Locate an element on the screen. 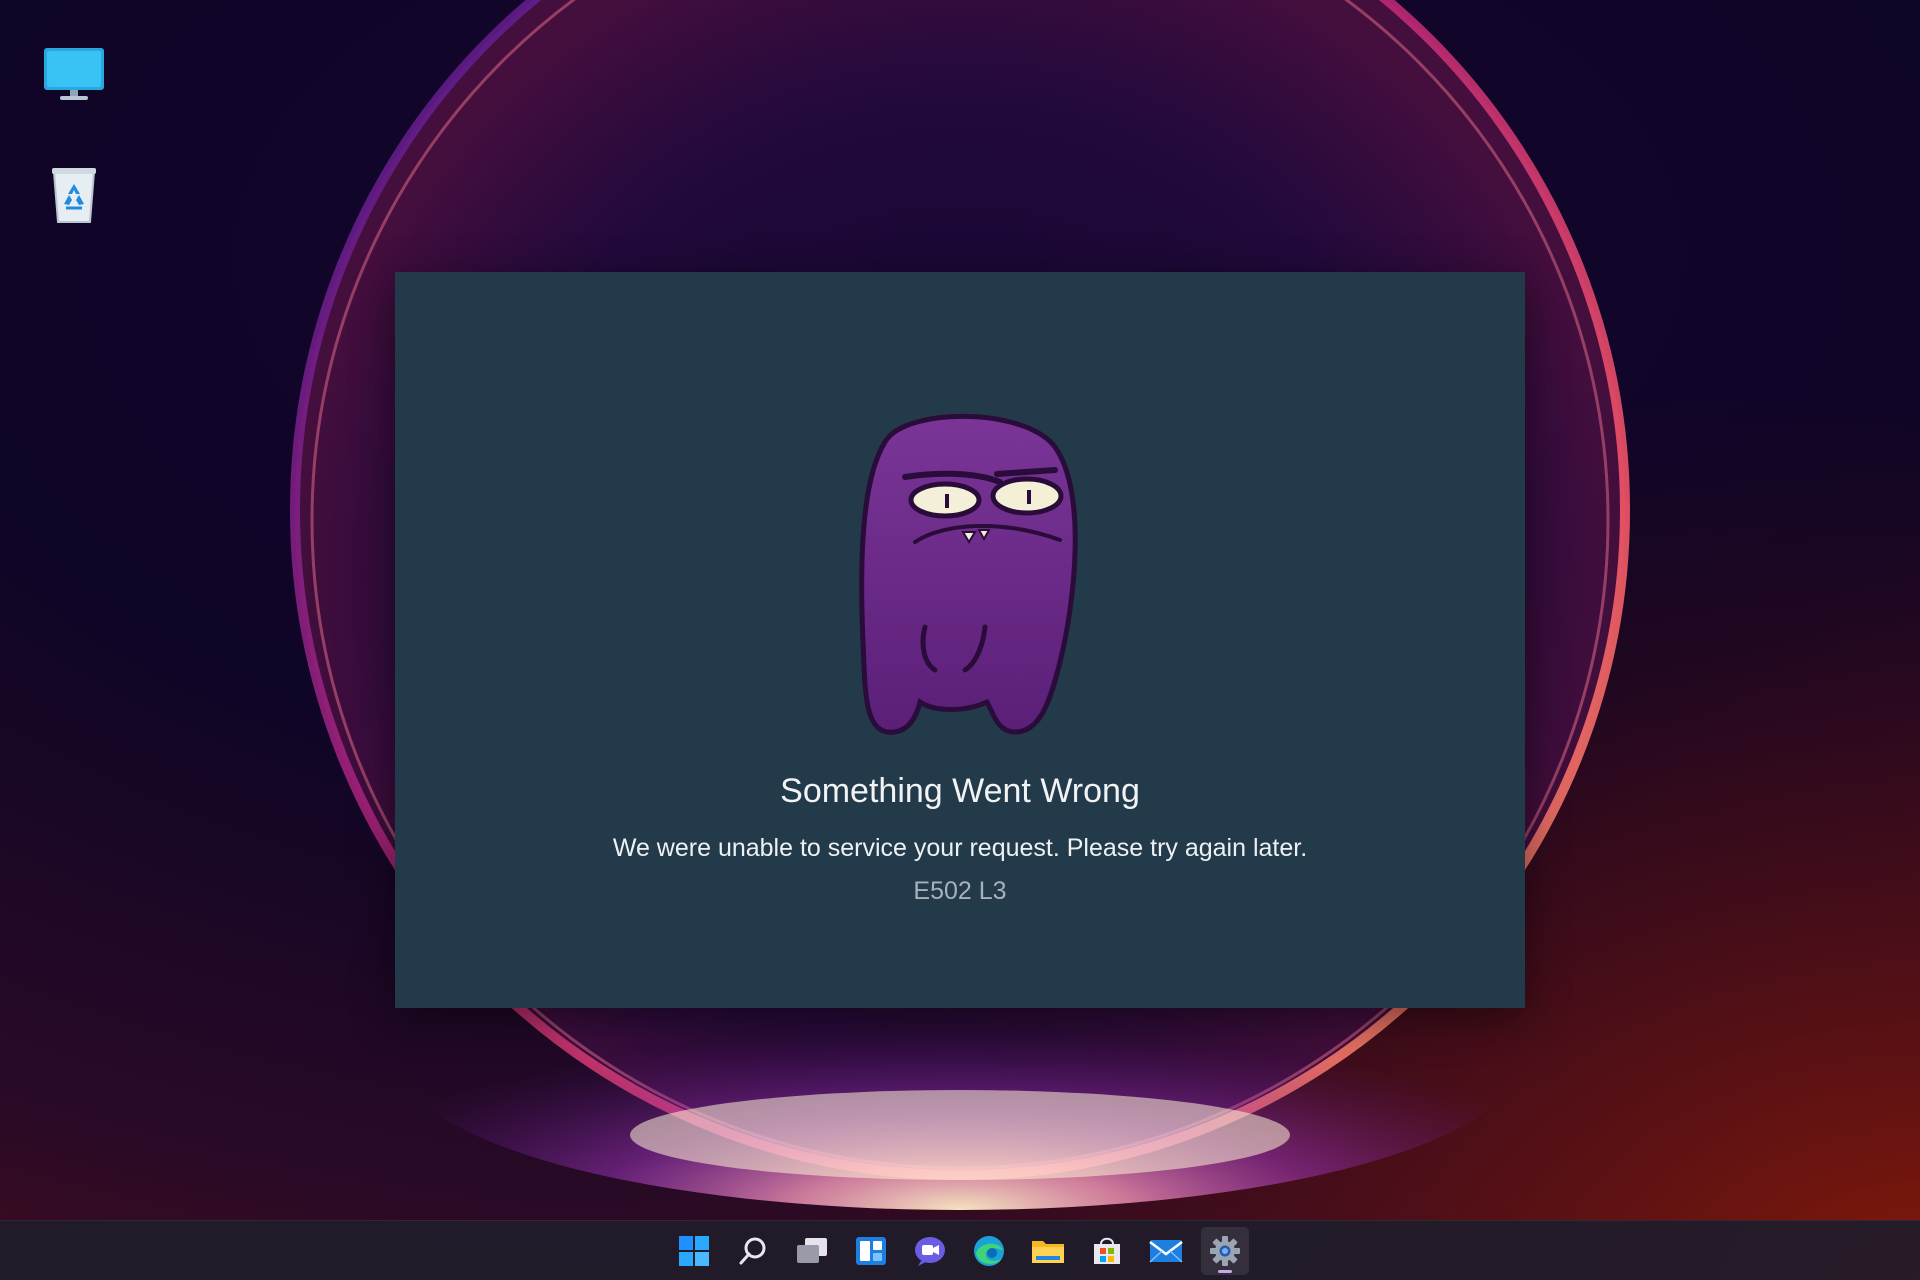 Image resolution: width=1920 pixels, height=1280 pixels. mail-icon is located at coordinates (1166, 1251).